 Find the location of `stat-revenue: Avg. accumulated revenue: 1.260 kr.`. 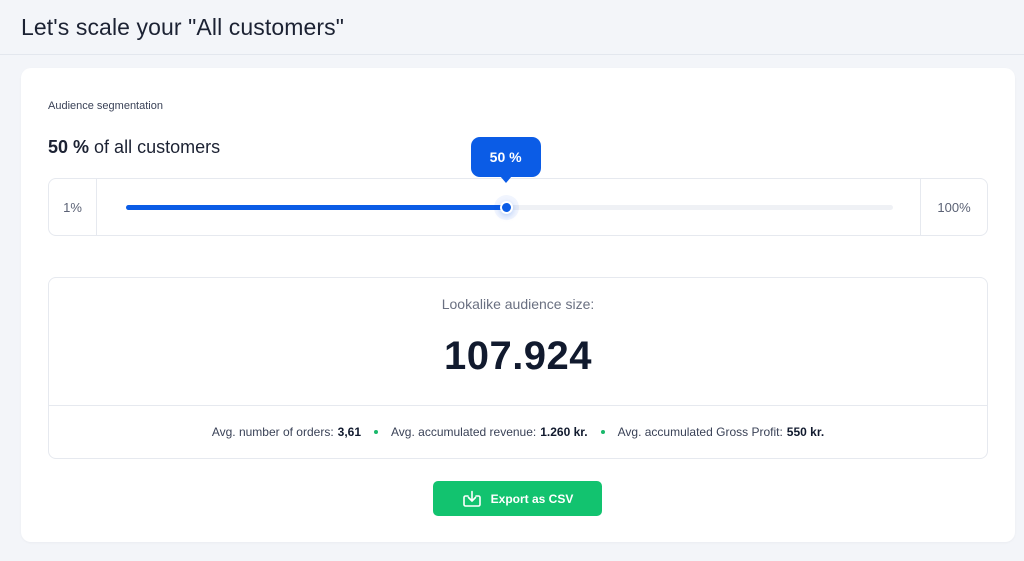

stat-revenue: Avg. accumulated revenue: 1.260 kr. is located at coordinates (489, 432).